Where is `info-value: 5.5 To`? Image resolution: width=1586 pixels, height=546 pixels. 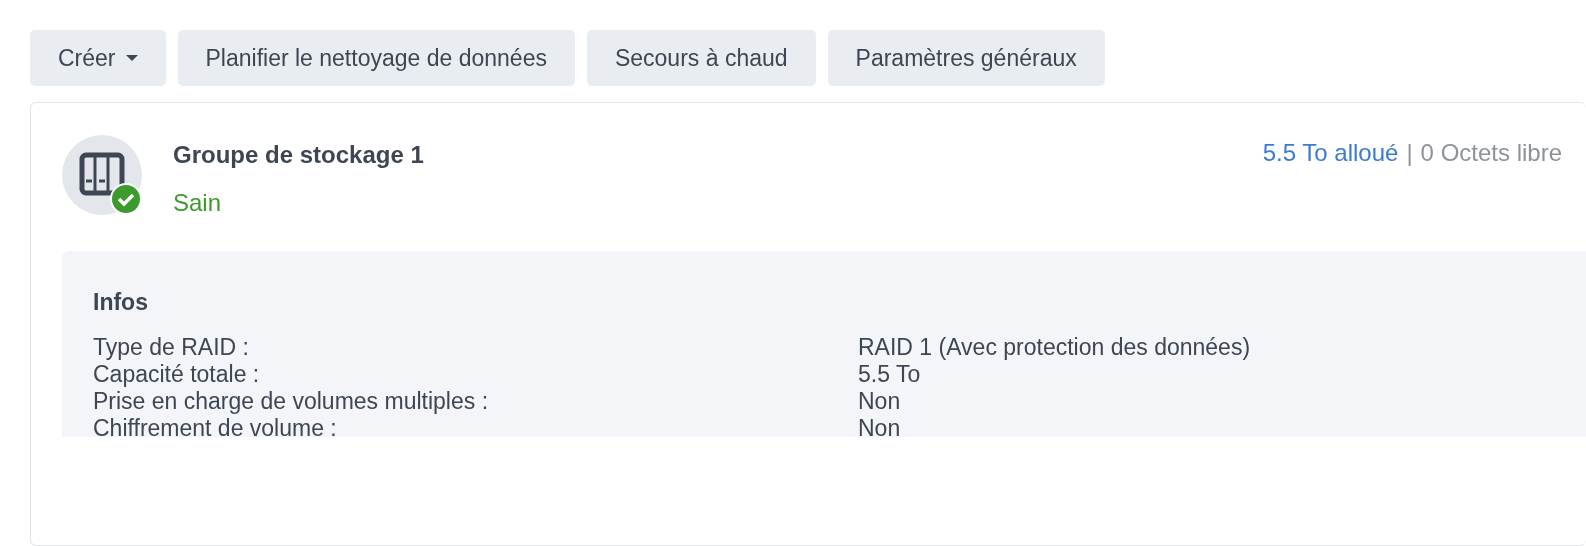
info-value: 5.5 To is located at coordinates (890, 374).